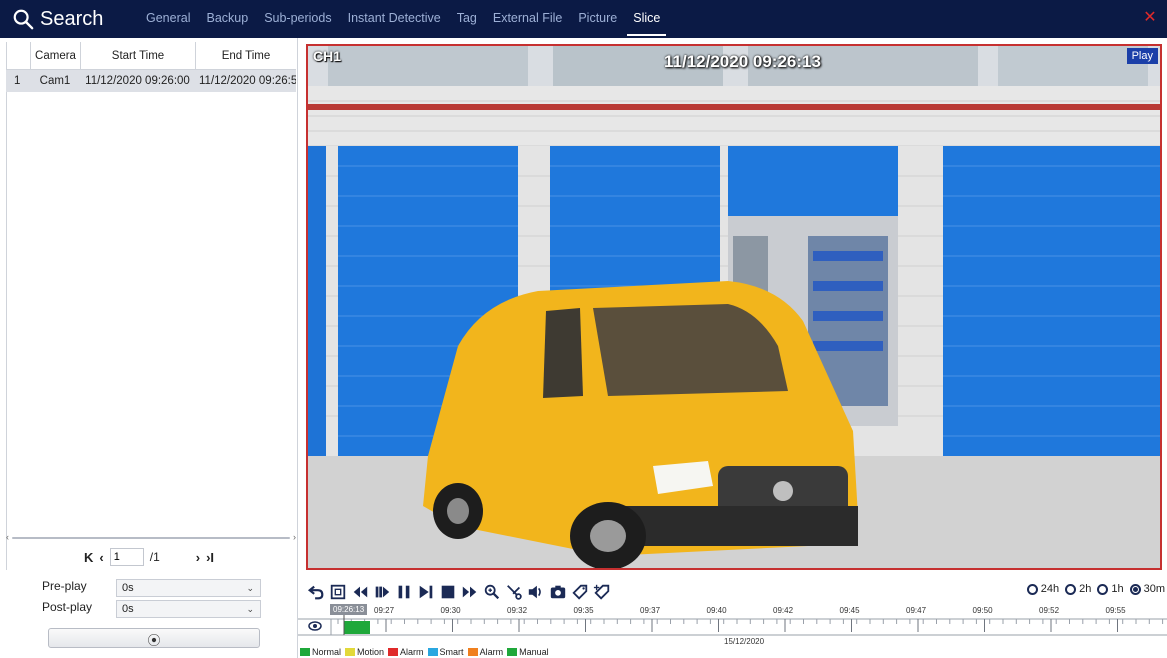 This screenshot has width=1167, height=658. I want to click on legend: Normal Motion Alarm Smart Alarm Manual, so click(424, 652).